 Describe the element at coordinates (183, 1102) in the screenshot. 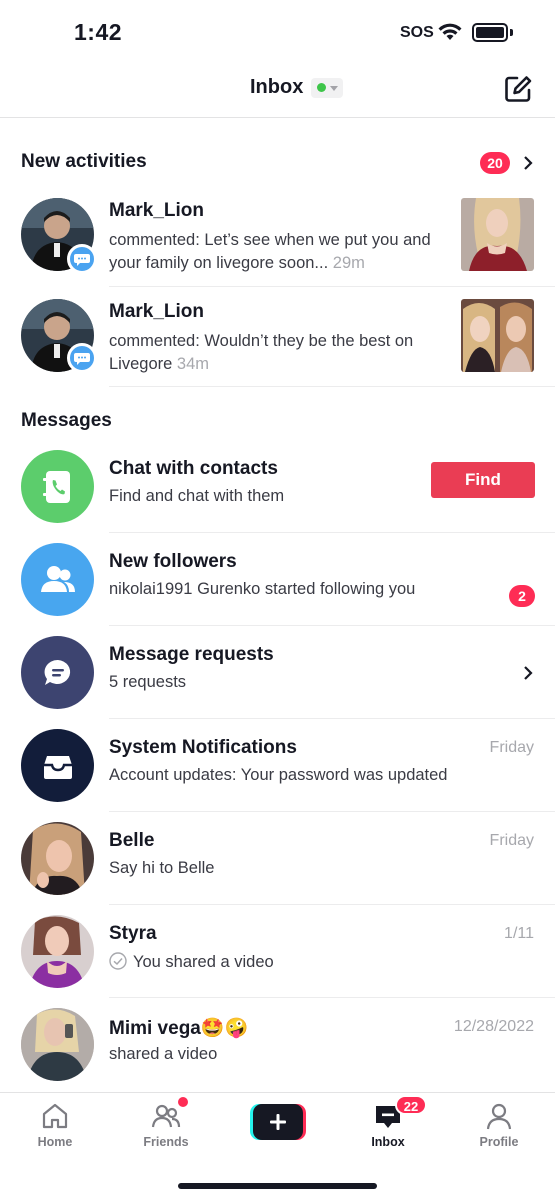

I see `friends-notification-dot` at that location.